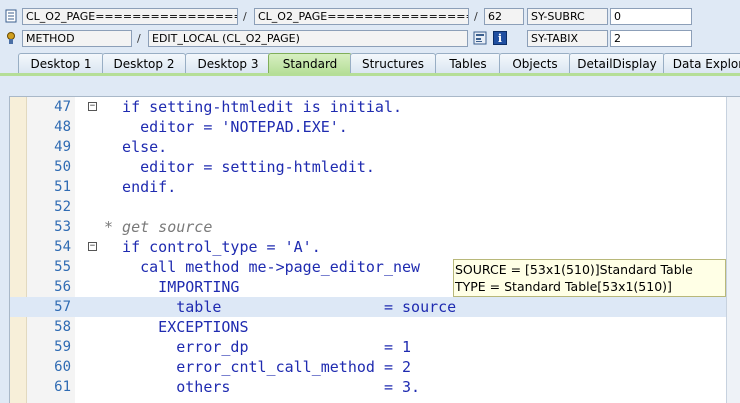 The image size is (740, 403). Describe the element at coordinates (368, 247) in the screenshot. I see `code-line: 54 − if control_type = 'A'.` at that location.